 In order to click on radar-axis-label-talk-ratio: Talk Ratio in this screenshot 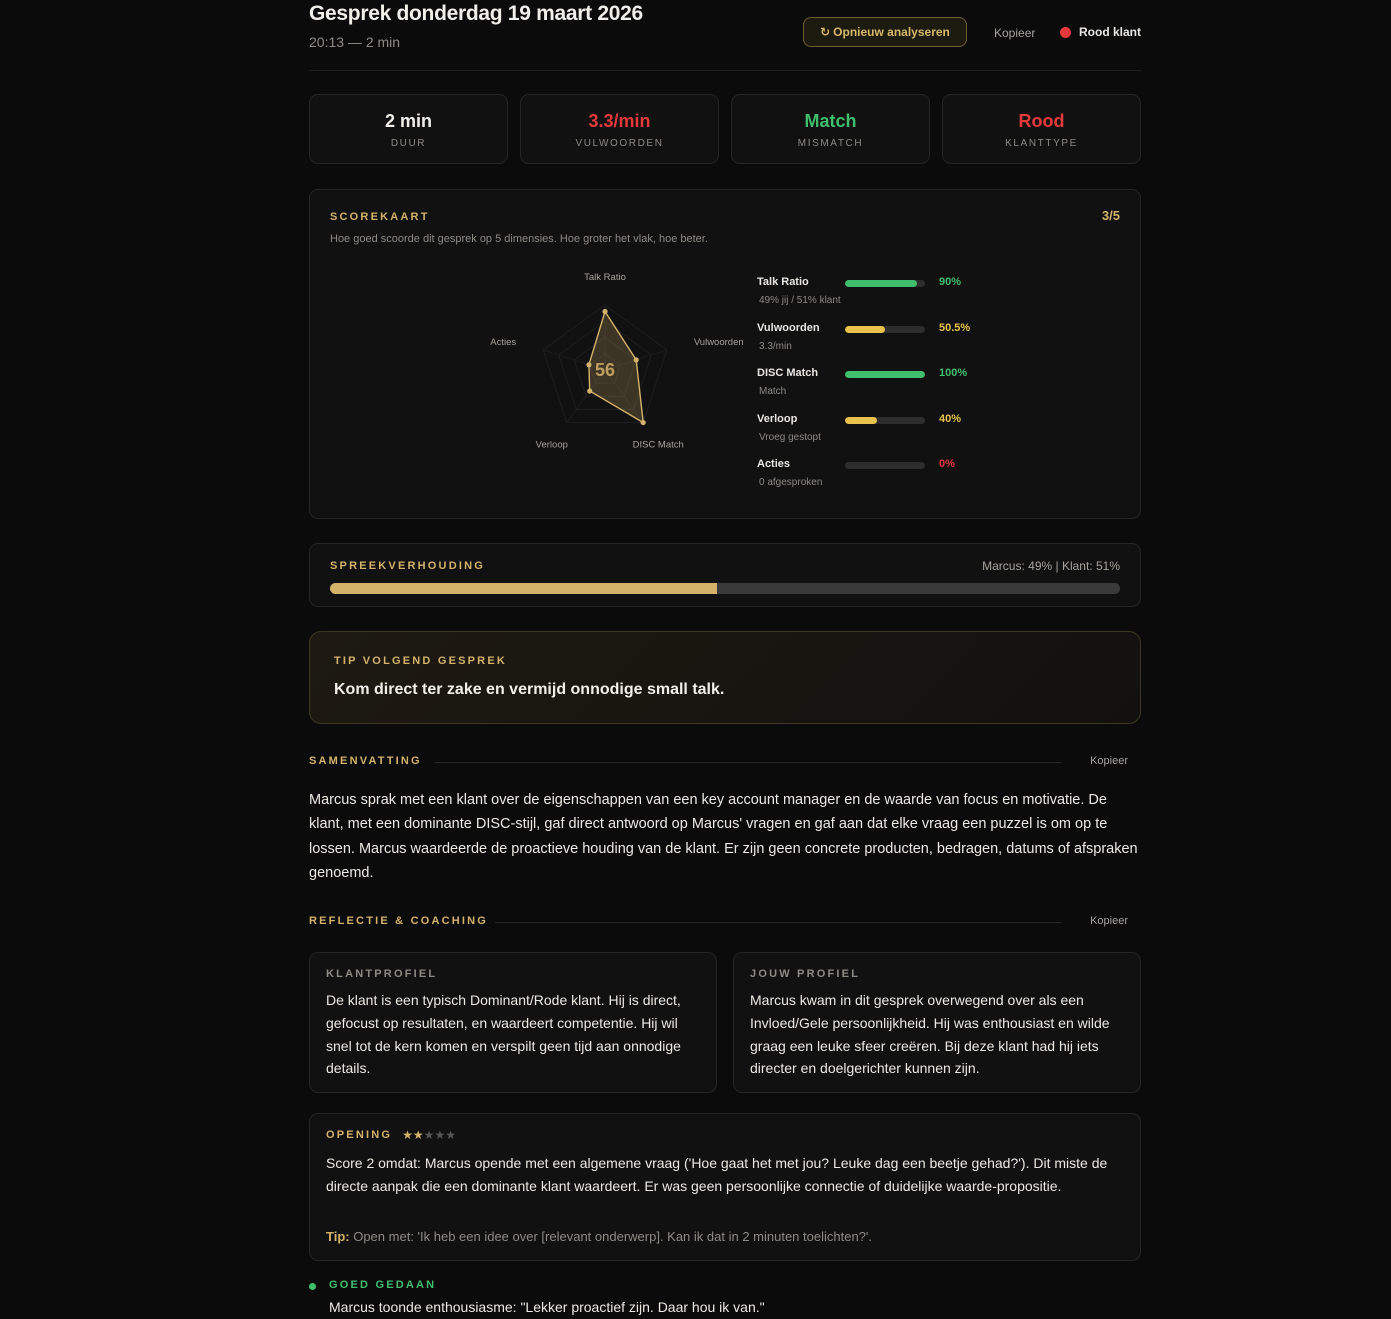, I will do `click(605, 277)`.